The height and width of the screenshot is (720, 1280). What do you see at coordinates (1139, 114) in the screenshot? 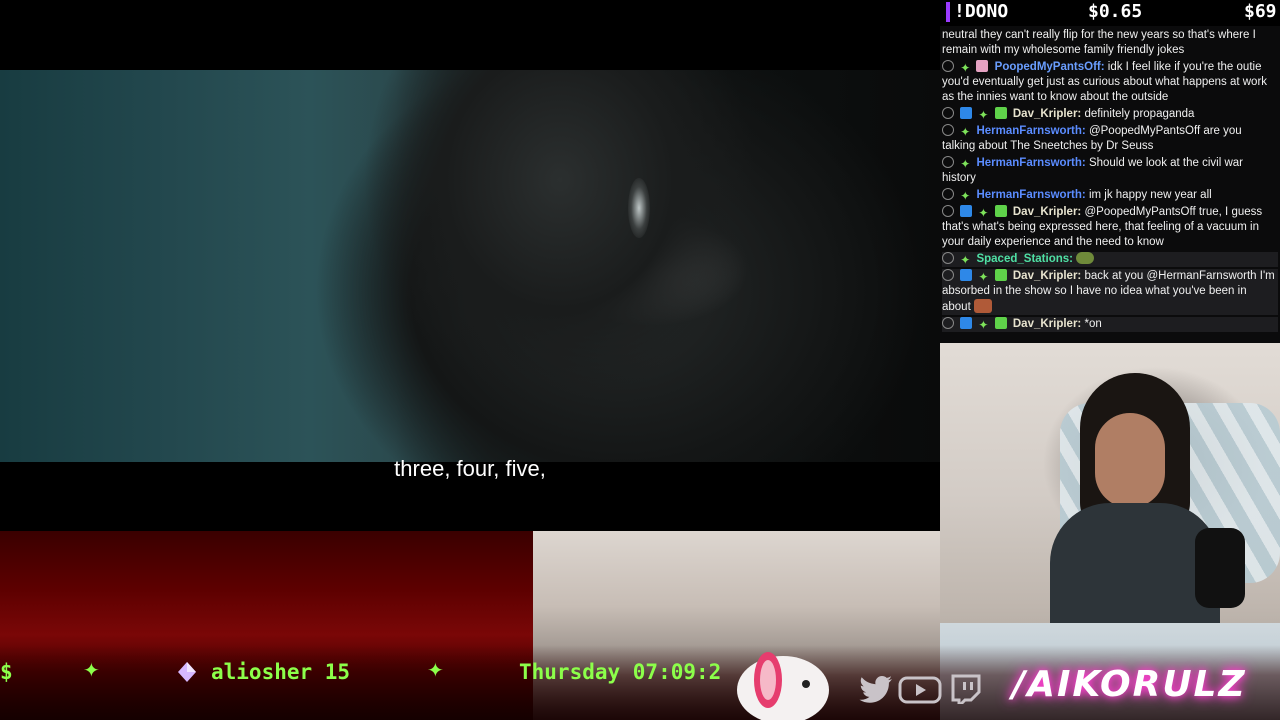
I see `chat-message-text: definitely propaganda` at bounding box center [1139, 114].